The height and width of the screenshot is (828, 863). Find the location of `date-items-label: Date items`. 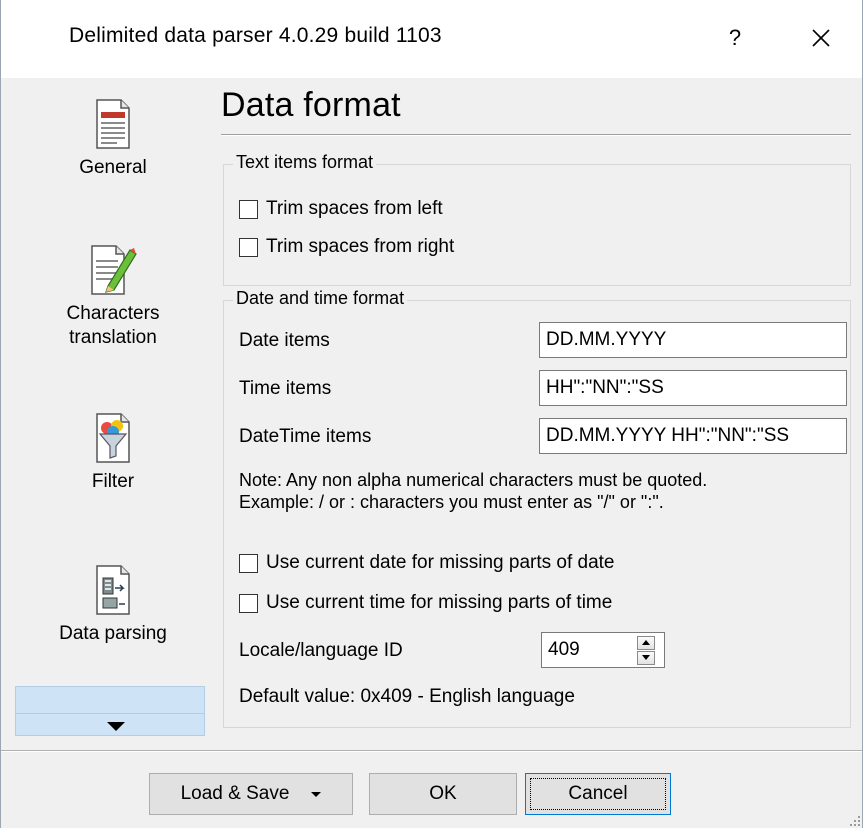

date-items-label: Date items is located at coordinates (284, 340).